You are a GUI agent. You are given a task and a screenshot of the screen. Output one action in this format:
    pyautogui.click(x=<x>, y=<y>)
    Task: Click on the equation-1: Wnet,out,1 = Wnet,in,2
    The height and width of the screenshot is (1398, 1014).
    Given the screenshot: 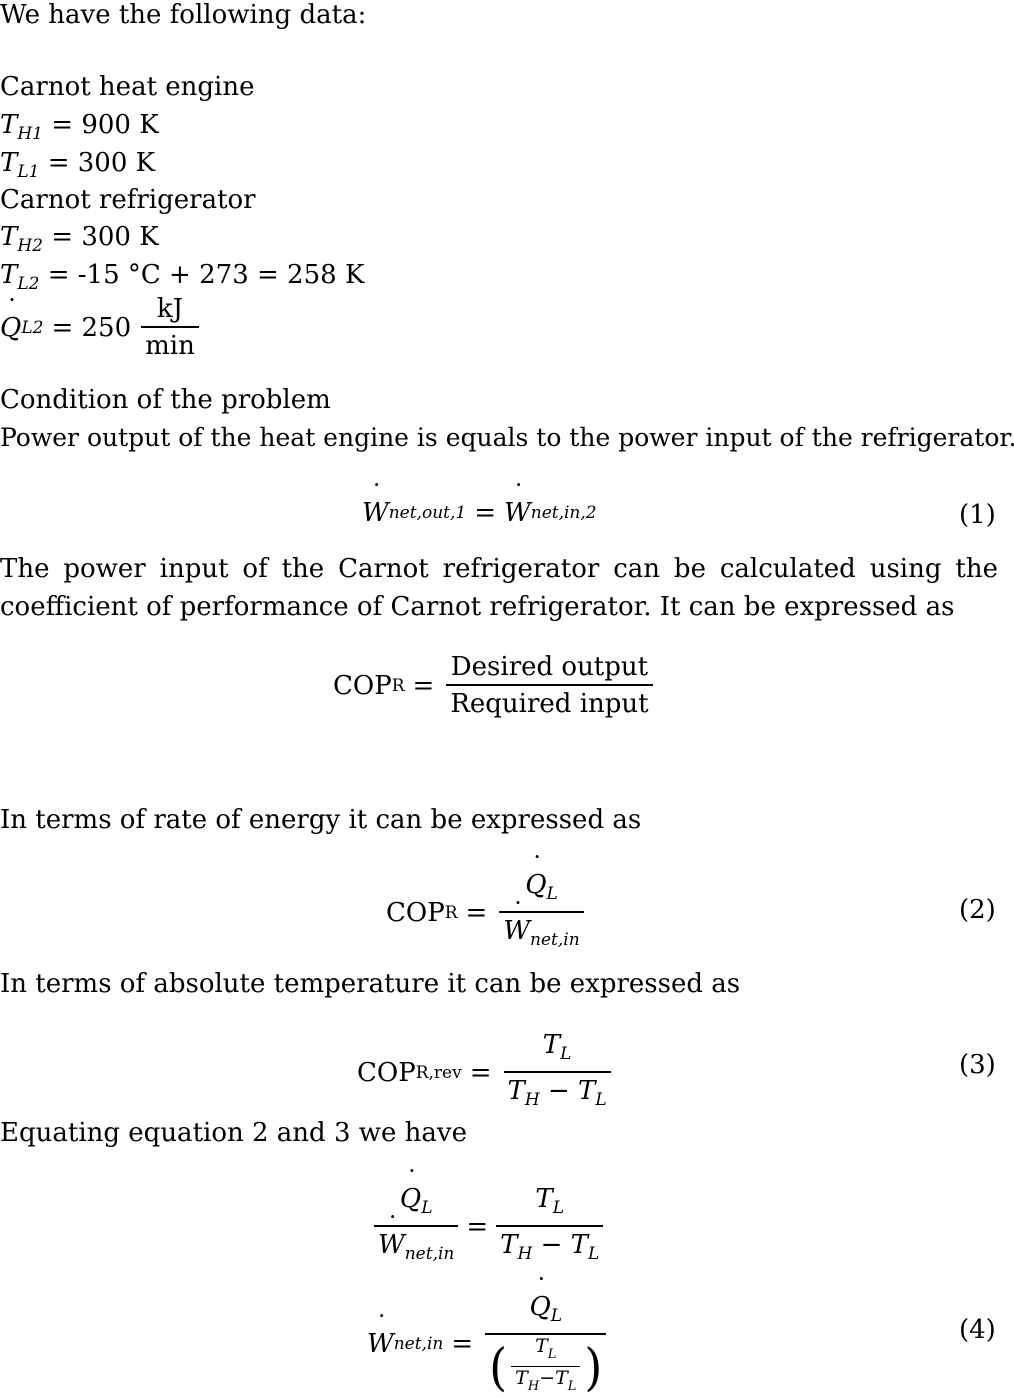 What is the action you would take?
    pyautogui.click(x=479, y=513)
    